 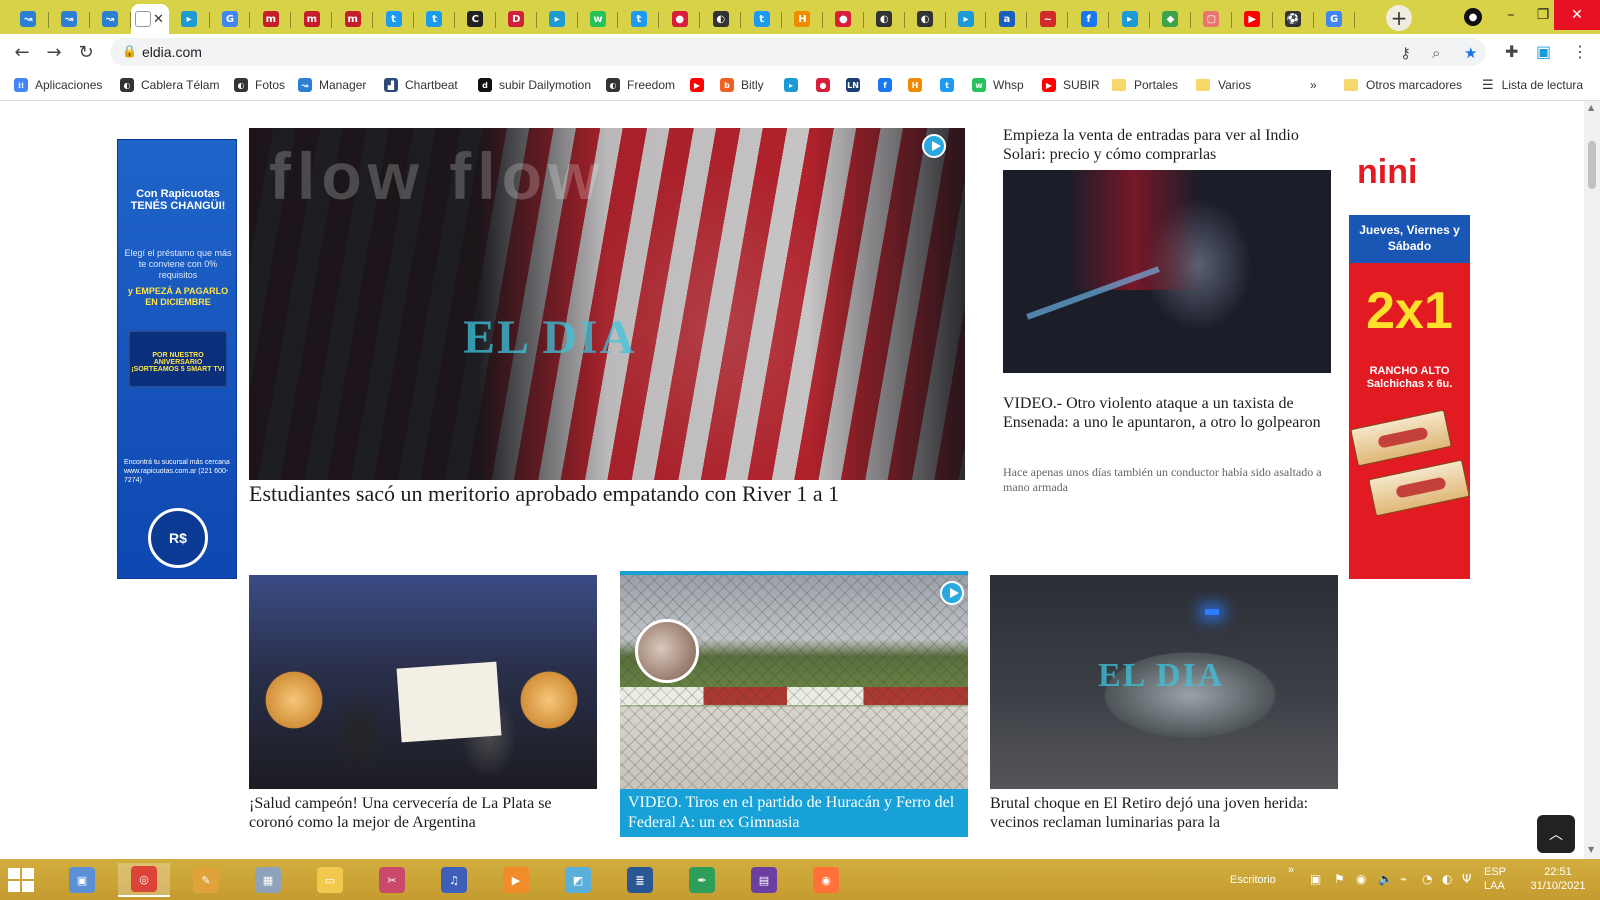 What do you see at coordinates (169, 85) in the screenshot?
I see `bookmark-item: ◐ Cablera Télam` at bounding box center [169, 85].